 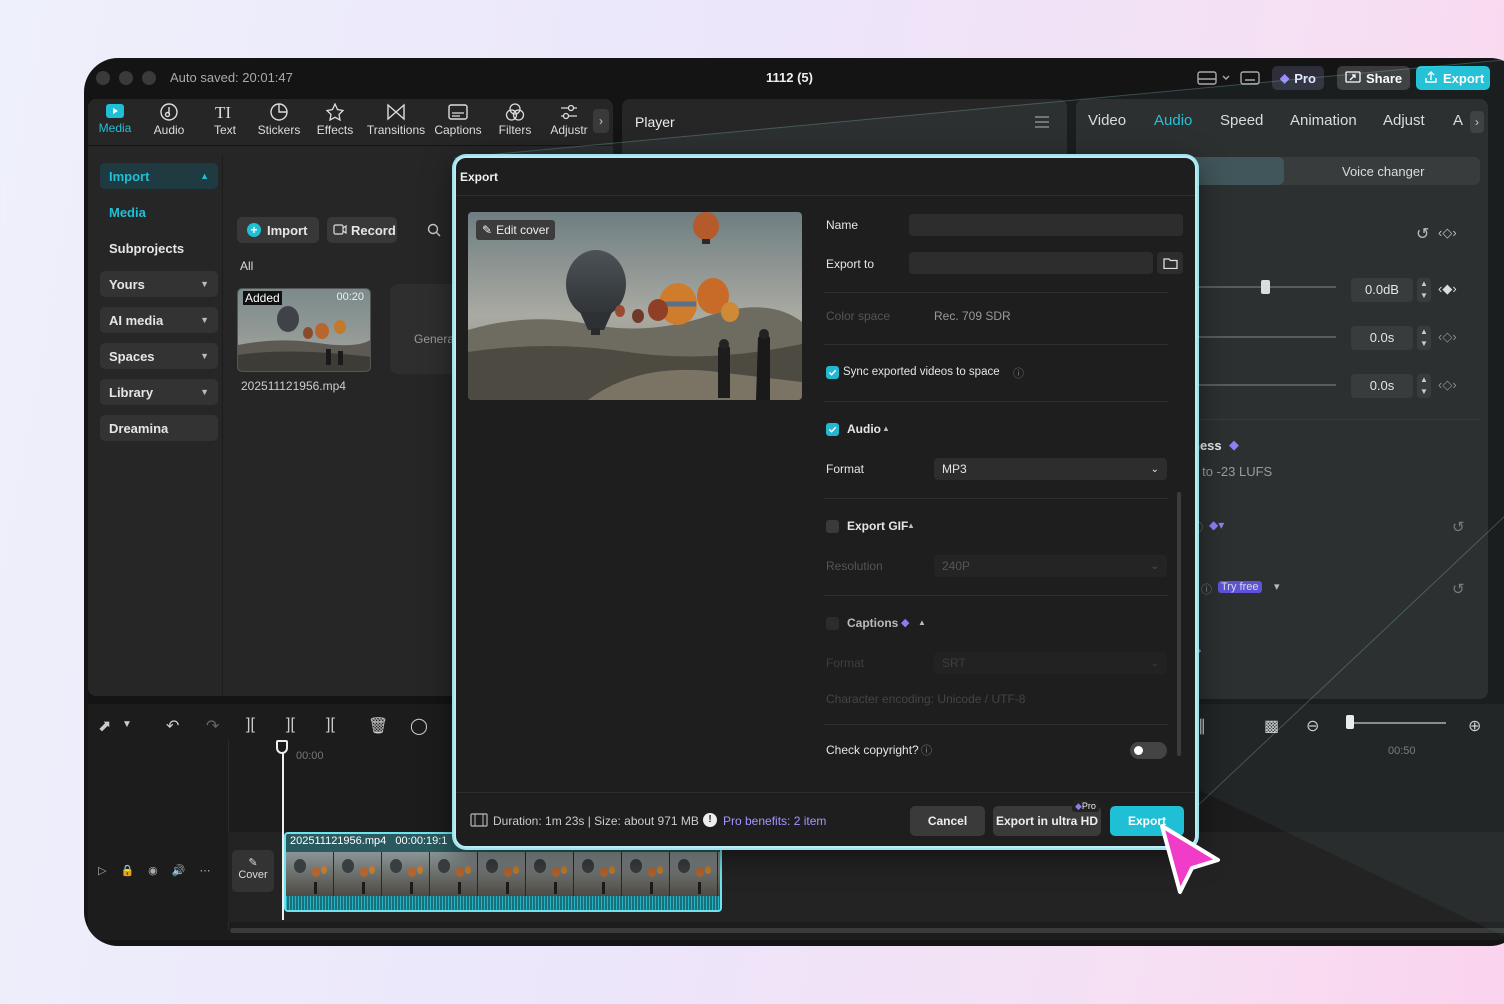 I want to click on sidebar-item-dreamina: Dreamina, so click(x=159, y=428).